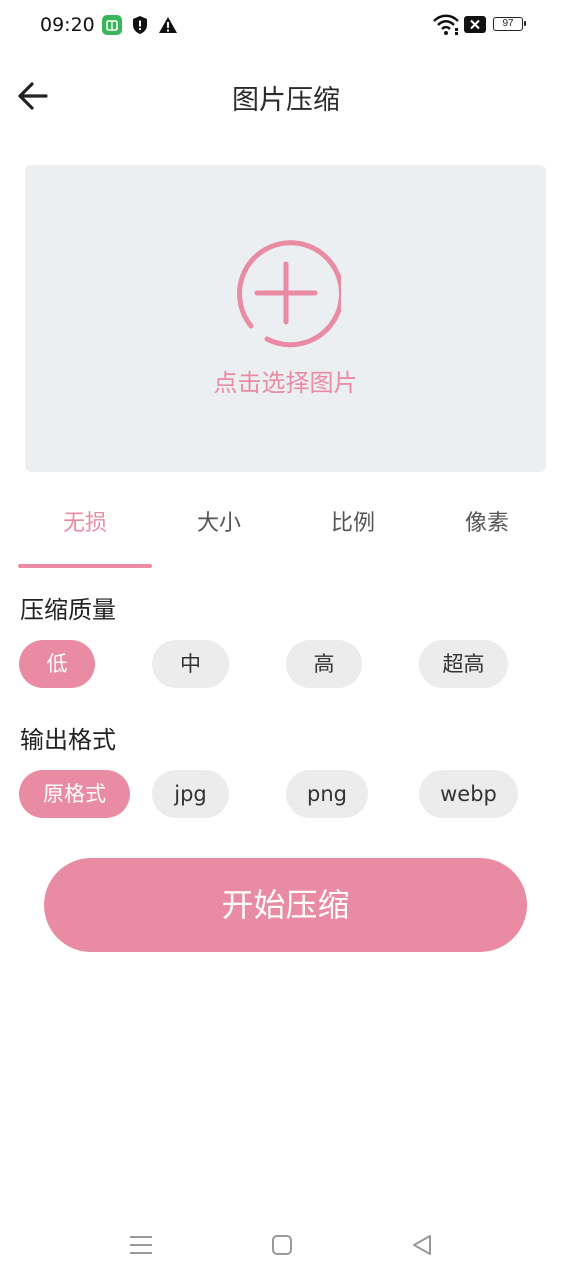  I want to click on page-title: 图片压缩, so click(286, 100).